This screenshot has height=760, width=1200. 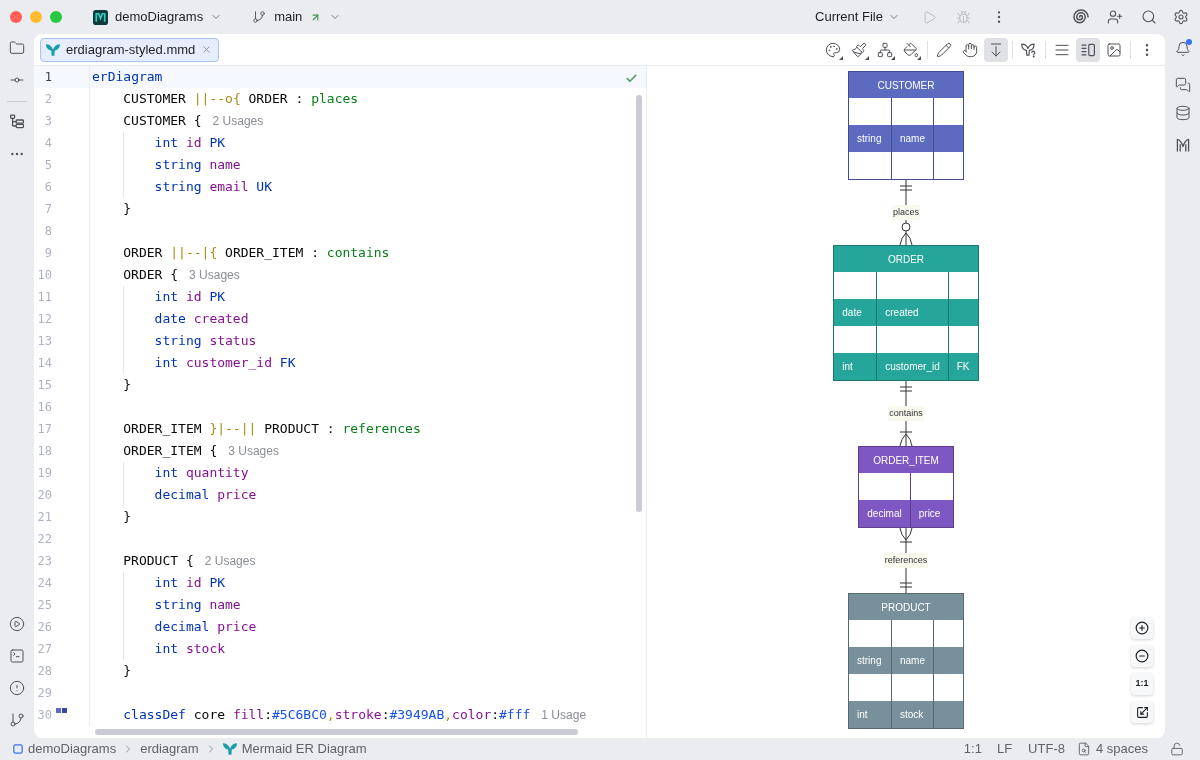 What do you see at coordinates (326, 715) in the screenshot?
I see `code-line: classDef core fill:#5C6BC0,stroke:#3949AB,color:#fff` at bounding box center [326, 715].